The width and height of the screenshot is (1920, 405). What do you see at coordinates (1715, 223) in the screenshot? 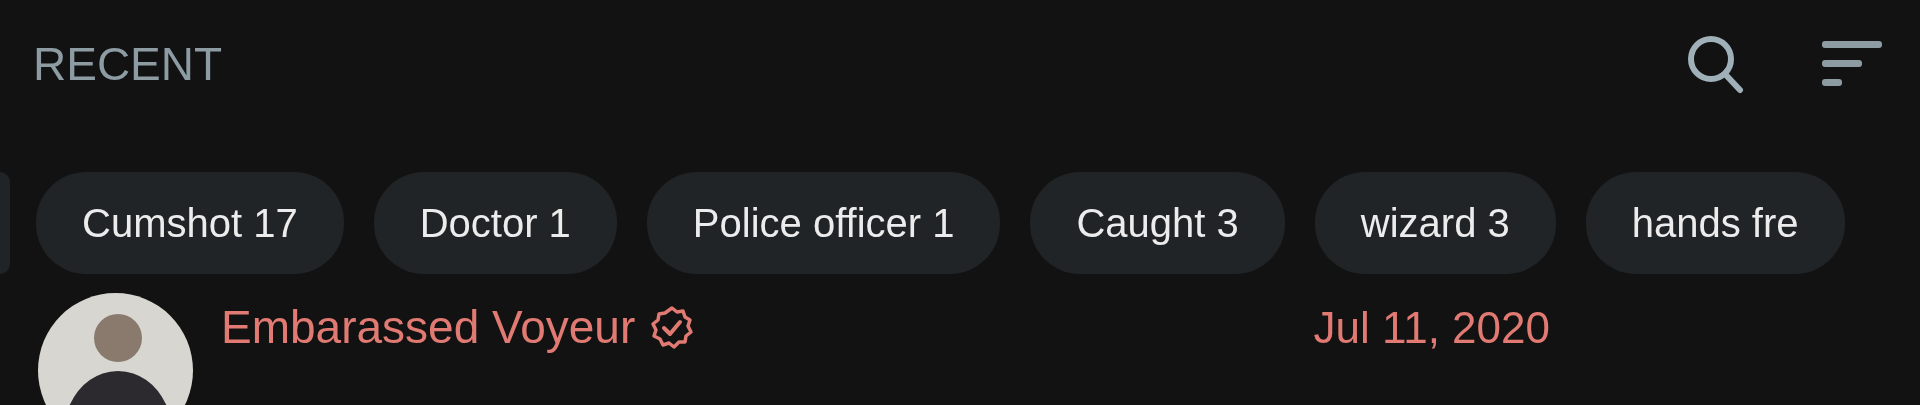
I see `tag-chip: hands fre` at bounding box center [1715, 223].